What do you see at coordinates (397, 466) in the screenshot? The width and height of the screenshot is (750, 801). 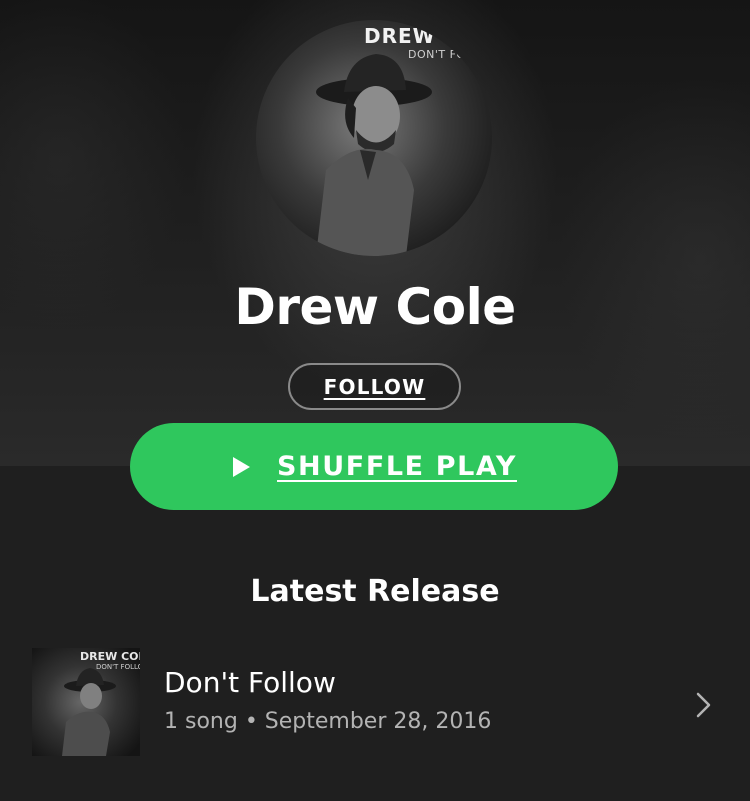 I see `shuffle-play-label: SHUFFLE PLAY` at bounding box center [397, 466].